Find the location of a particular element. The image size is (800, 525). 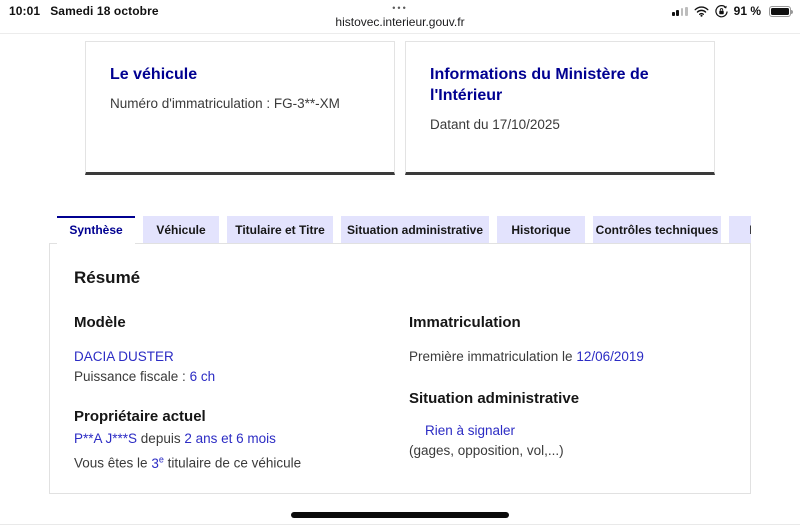

fiscal-power-label: Puissance fiscale : is located at coordinates (132, 376).